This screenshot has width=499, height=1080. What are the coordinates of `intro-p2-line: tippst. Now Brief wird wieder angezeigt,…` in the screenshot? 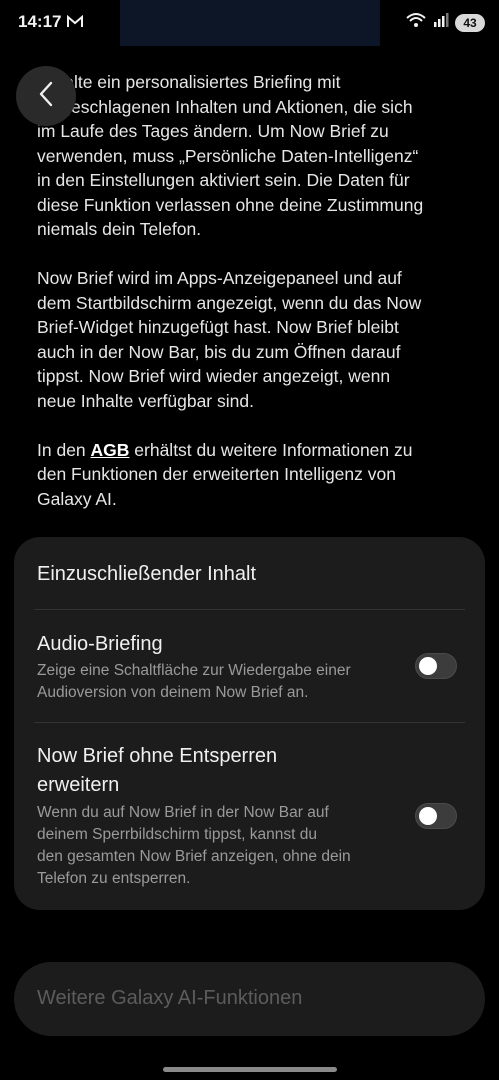 It's located at (214, 376).